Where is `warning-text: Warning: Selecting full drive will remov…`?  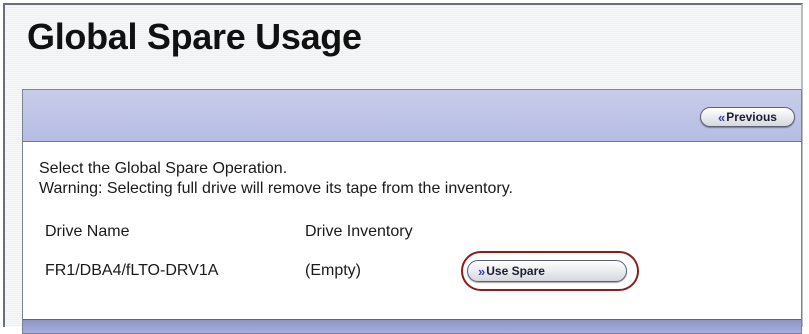
warning-text: Warning: Selecting full drive will remov… is located at coordinates (276, 188).